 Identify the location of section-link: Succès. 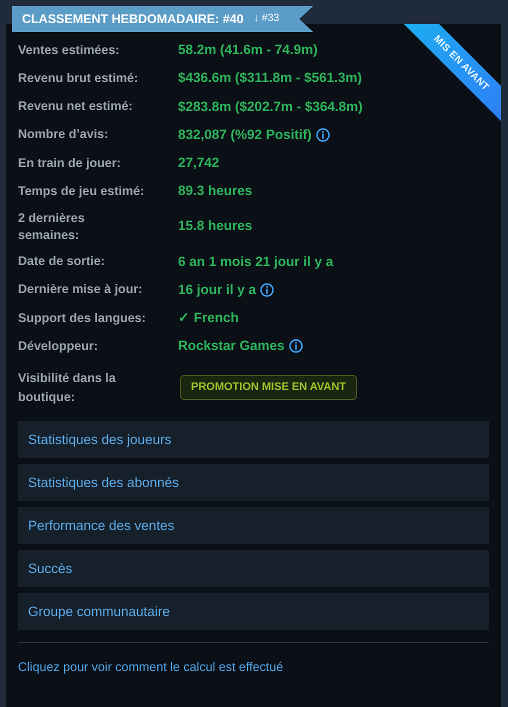
(253, 568).